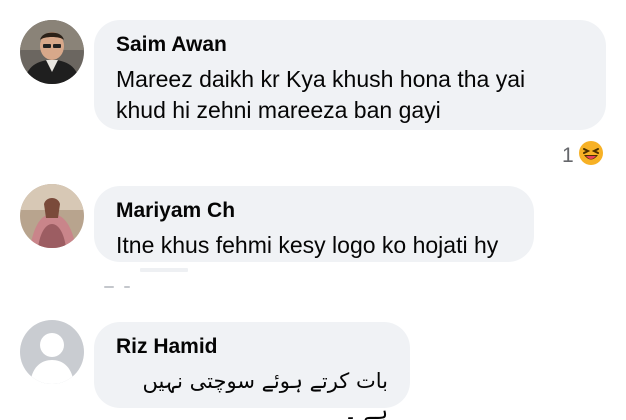 The height and width of the screenshot is (420, 626). Describe the element at coordinates (252, 347) in the screenshot. I see `comment-author: Riz Hamid` at that location.